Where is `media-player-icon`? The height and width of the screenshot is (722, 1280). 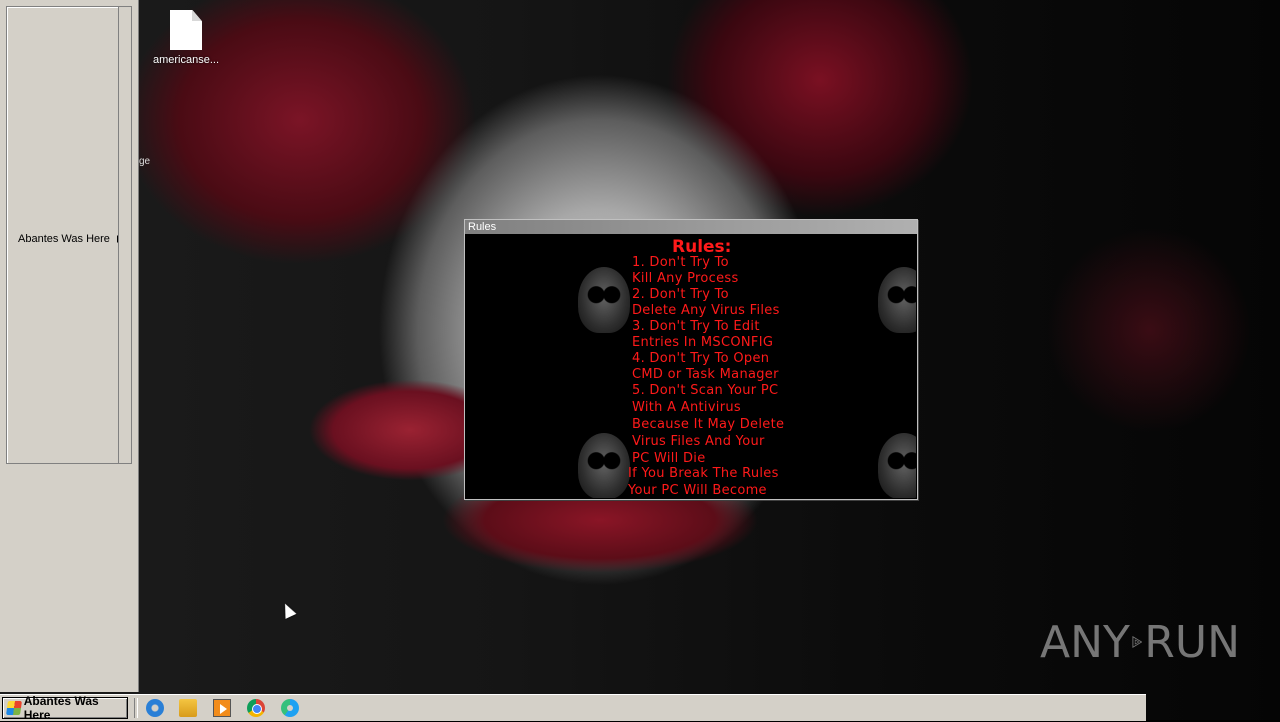
media-player-icon is located at coordinates (222, 708).